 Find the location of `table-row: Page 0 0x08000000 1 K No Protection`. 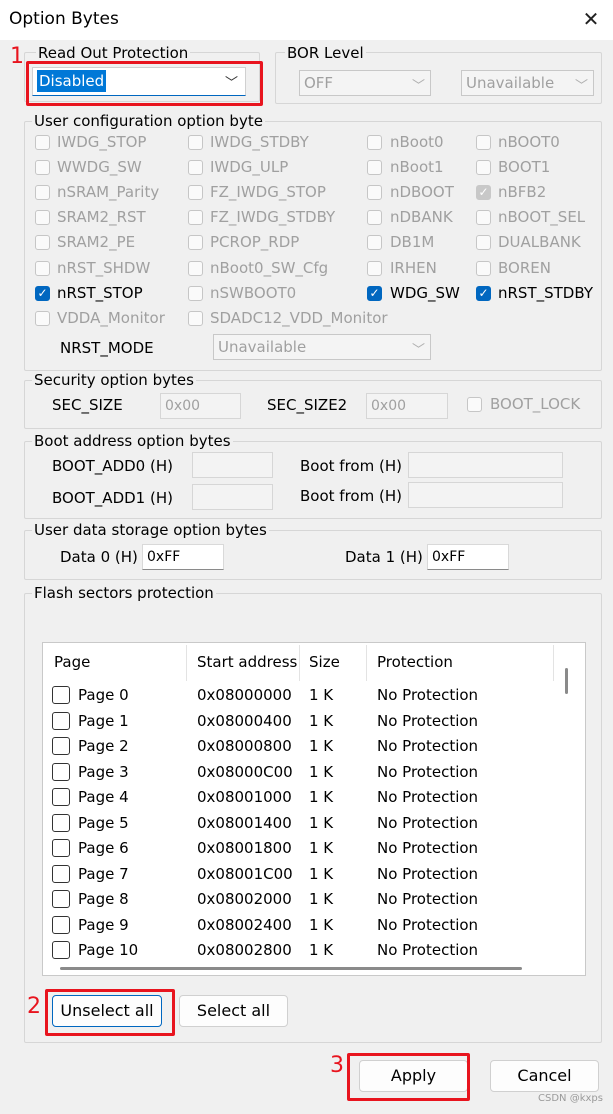

table-row: Page 0 0x08000000 1 K No Protection is located at coordinates (303, 693).